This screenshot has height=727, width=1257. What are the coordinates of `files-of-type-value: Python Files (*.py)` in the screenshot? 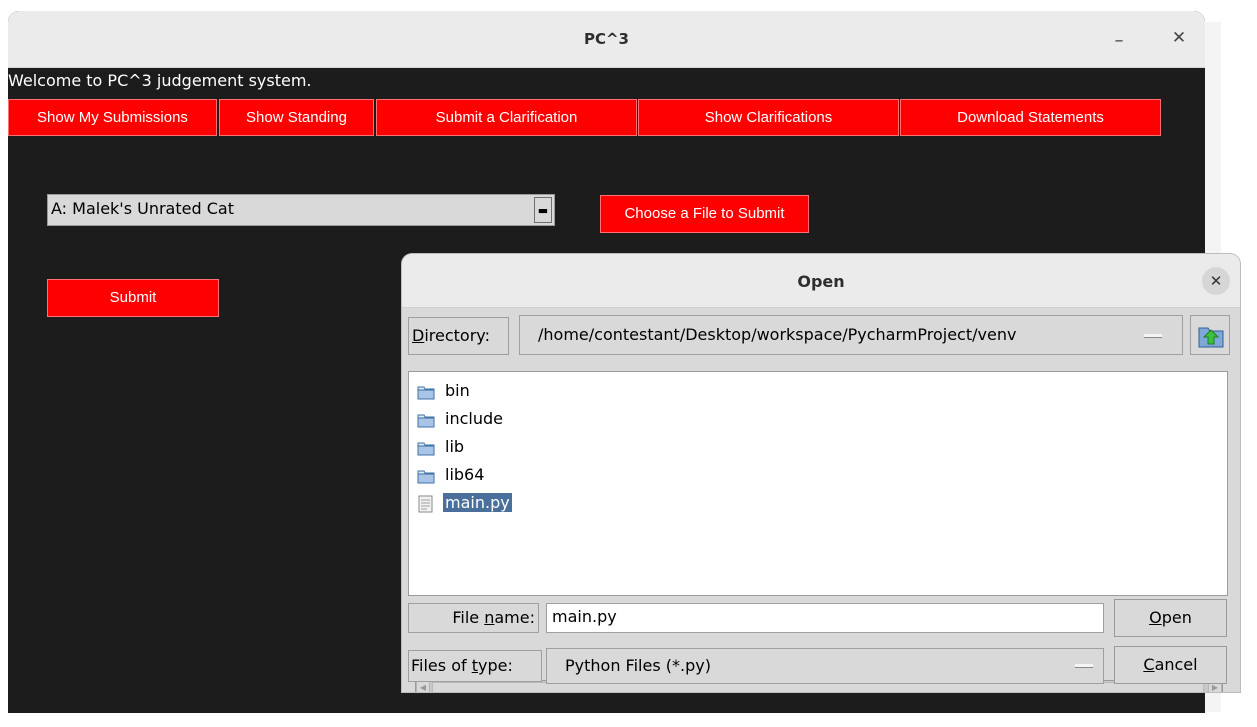 It's located at (638, 665).